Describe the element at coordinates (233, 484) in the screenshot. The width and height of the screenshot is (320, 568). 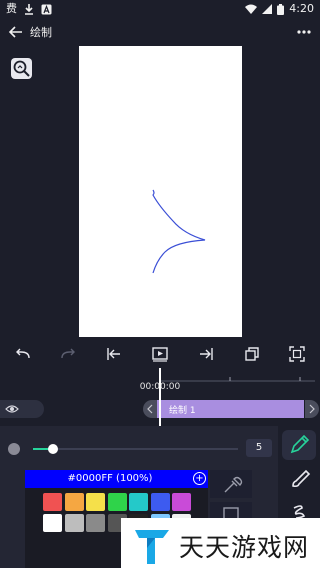
I see `eyedropper-icon` at that location.